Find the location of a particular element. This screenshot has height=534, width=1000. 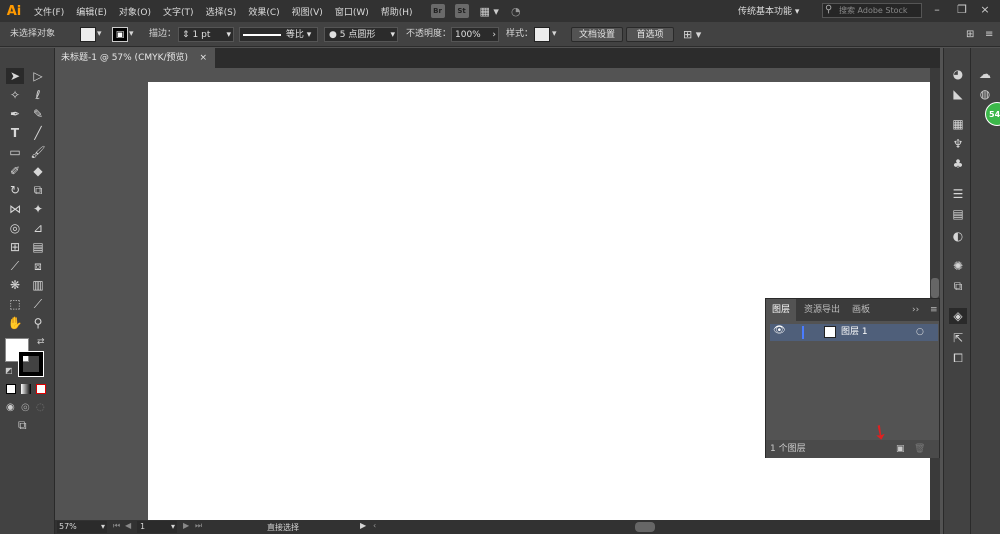

direct-selection-tool-icon: ▷ is located at coordinates (38, 76).